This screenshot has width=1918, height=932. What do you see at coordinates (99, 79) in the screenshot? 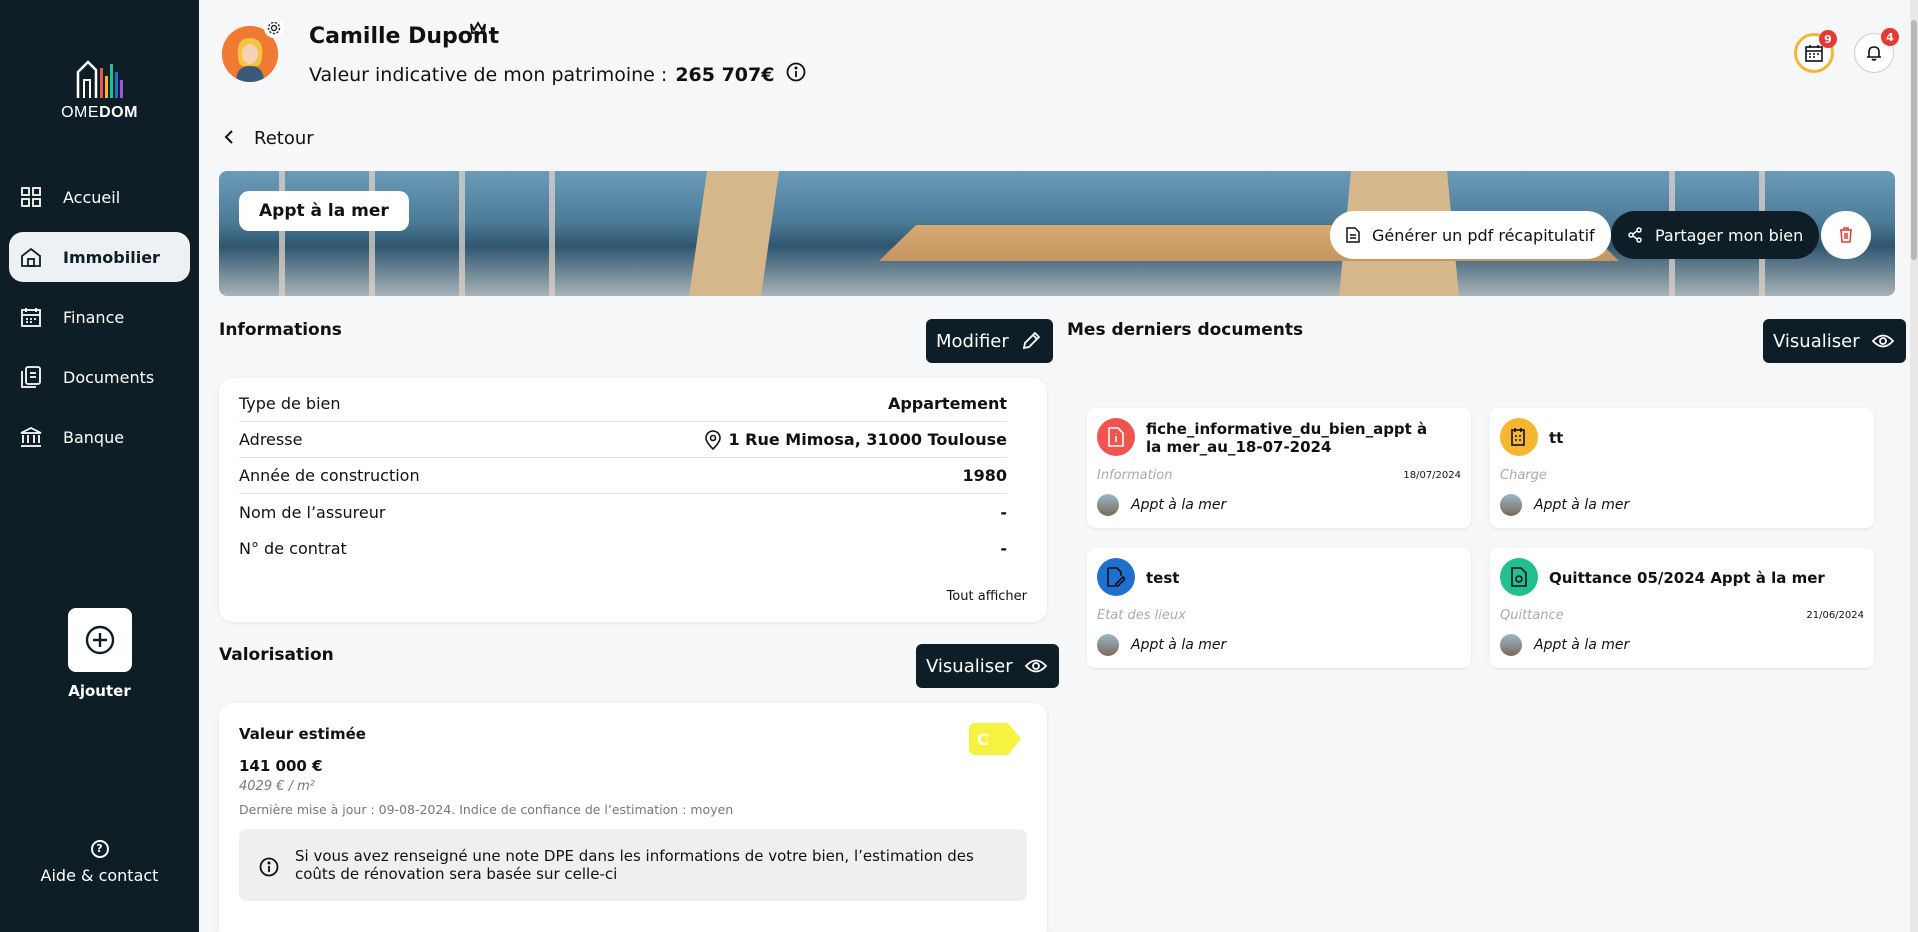
I see `logo-icon` at bounding box center [99, 79].